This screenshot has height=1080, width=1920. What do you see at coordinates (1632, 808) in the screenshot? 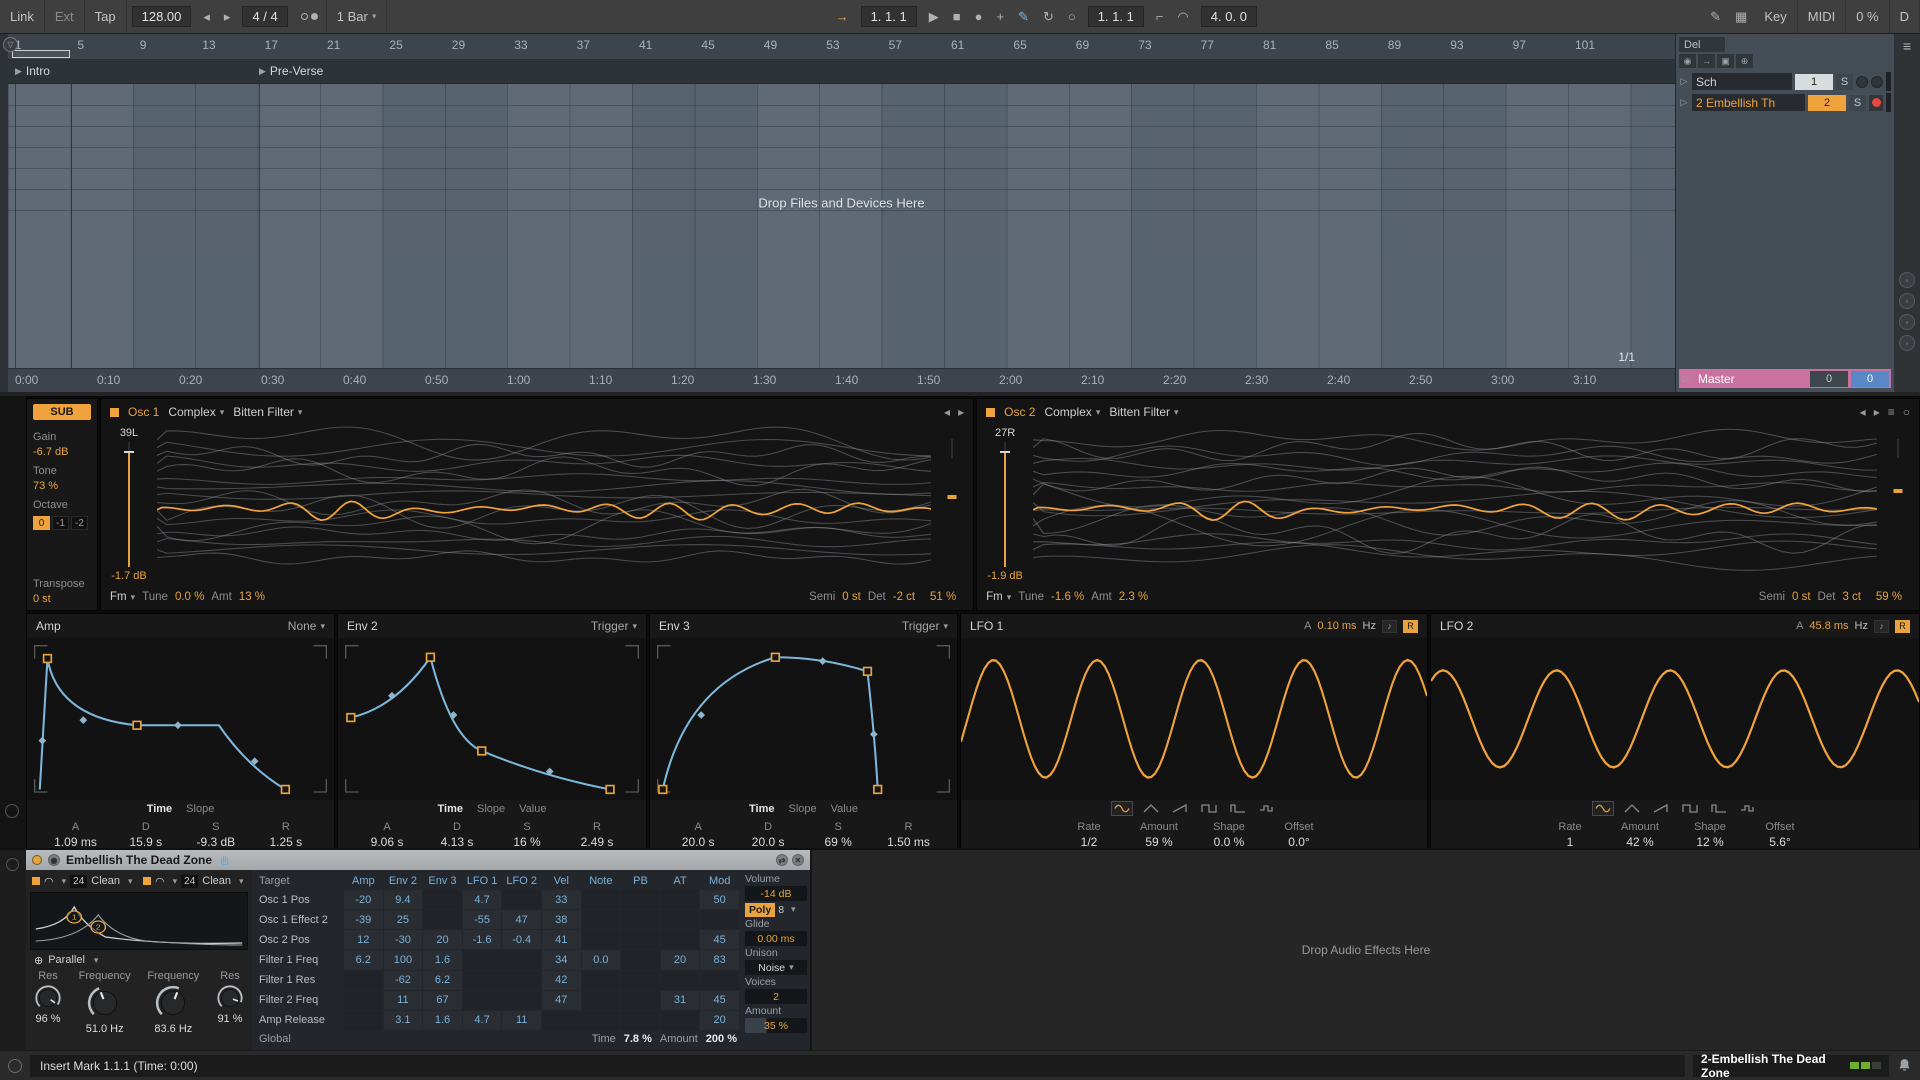
I see `triangle-shape-icon` at bounding box center [1632, 808].